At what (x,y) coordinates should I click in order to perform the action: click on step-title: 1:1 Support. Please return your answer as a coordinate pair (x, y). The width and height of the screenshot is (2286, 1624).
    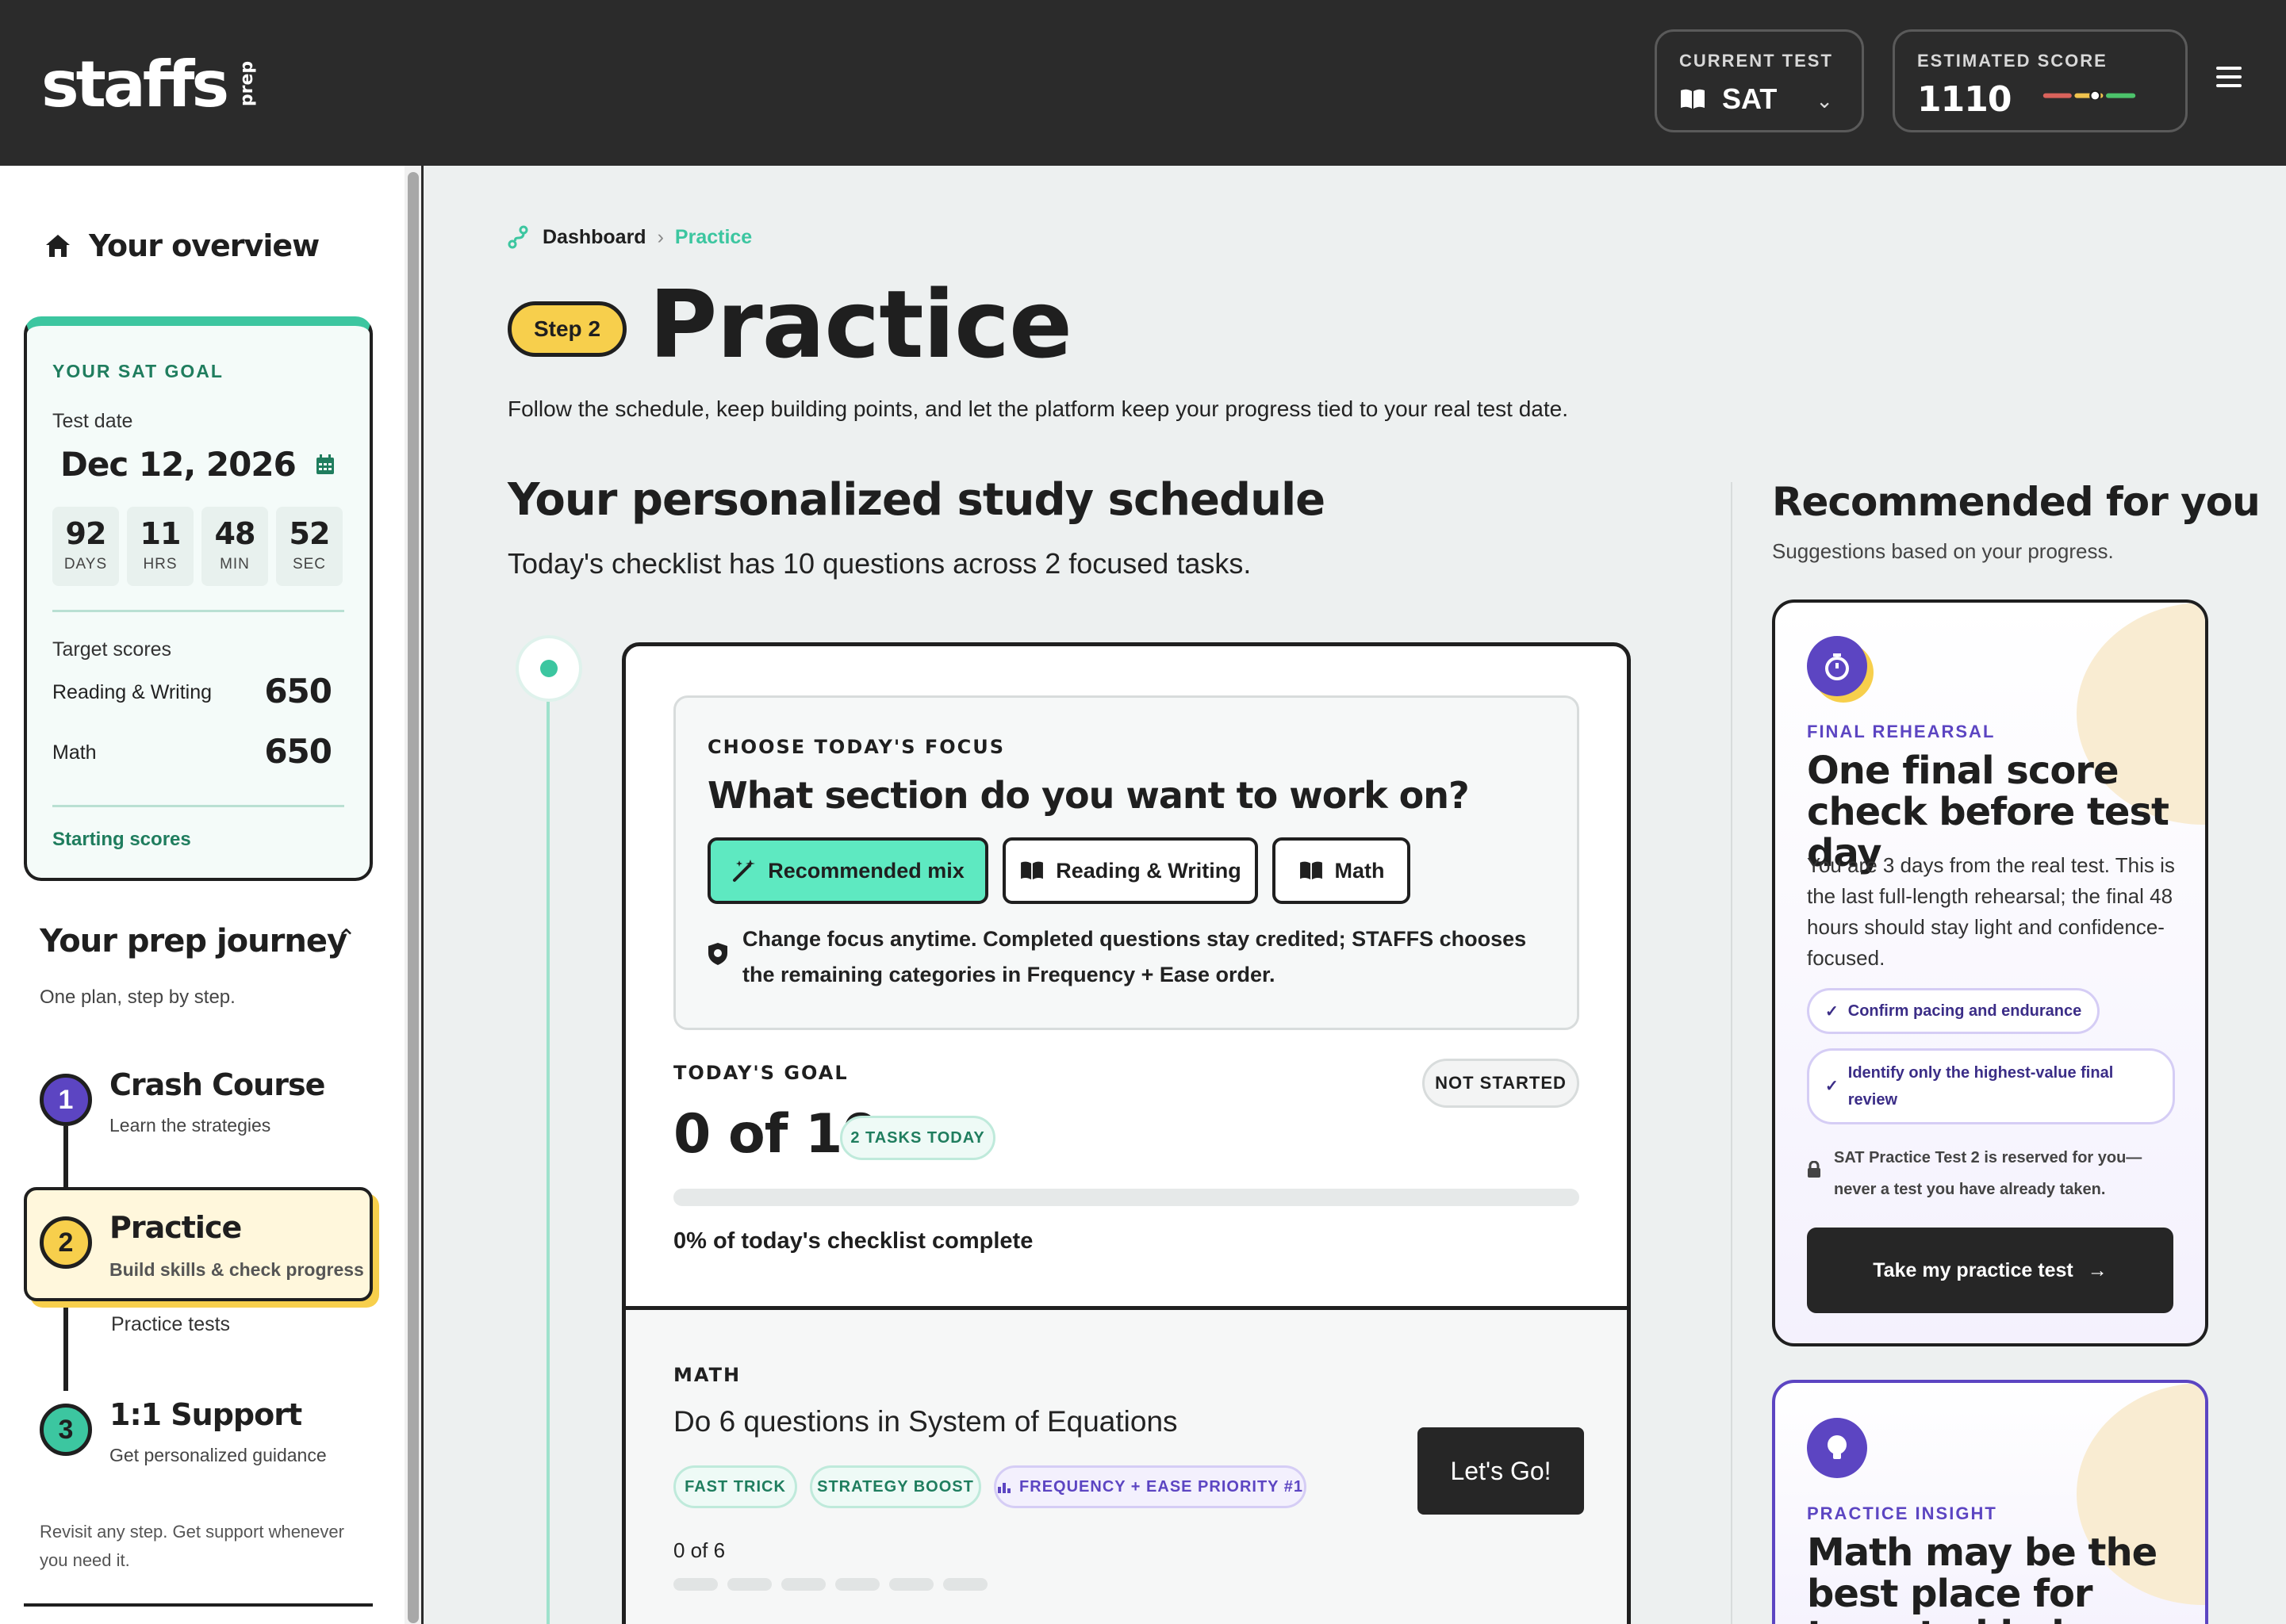
    Looking at the image, I should click on (205, 1414).